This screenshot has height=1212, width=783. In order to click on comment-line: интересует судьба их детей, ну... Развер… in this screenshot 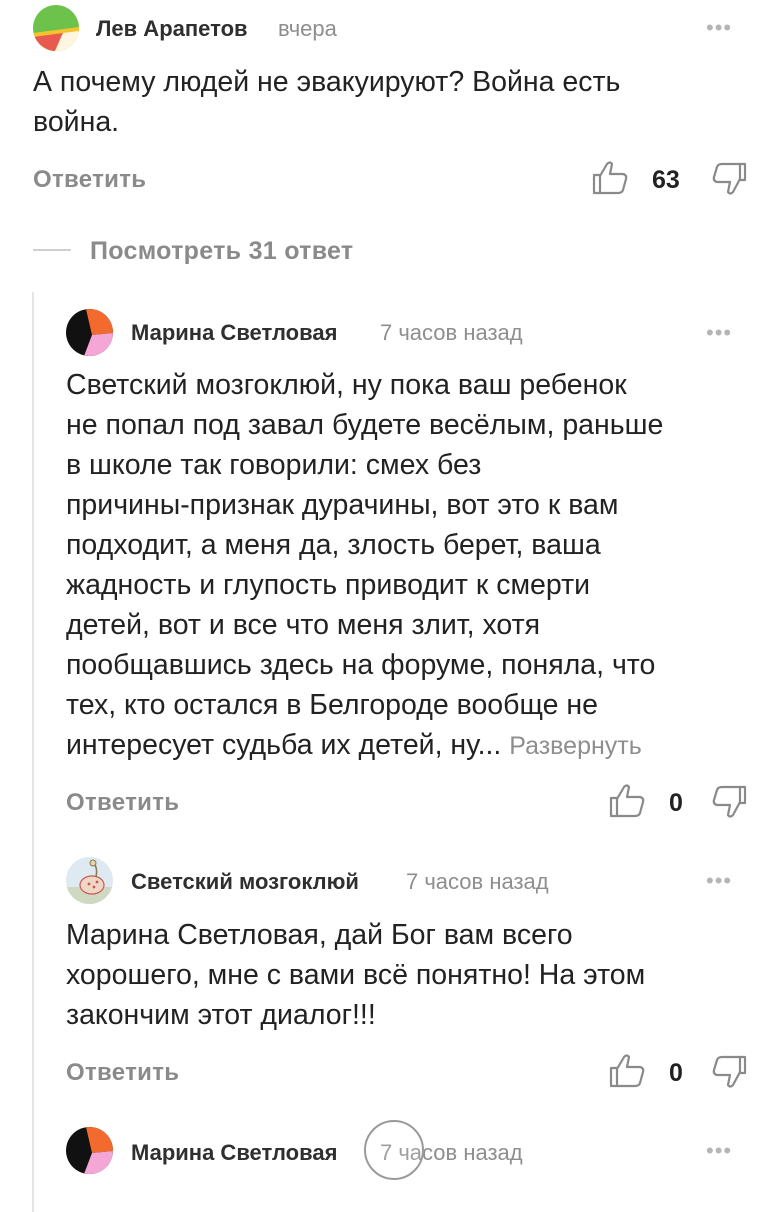, I will do `click(364, 745)`.